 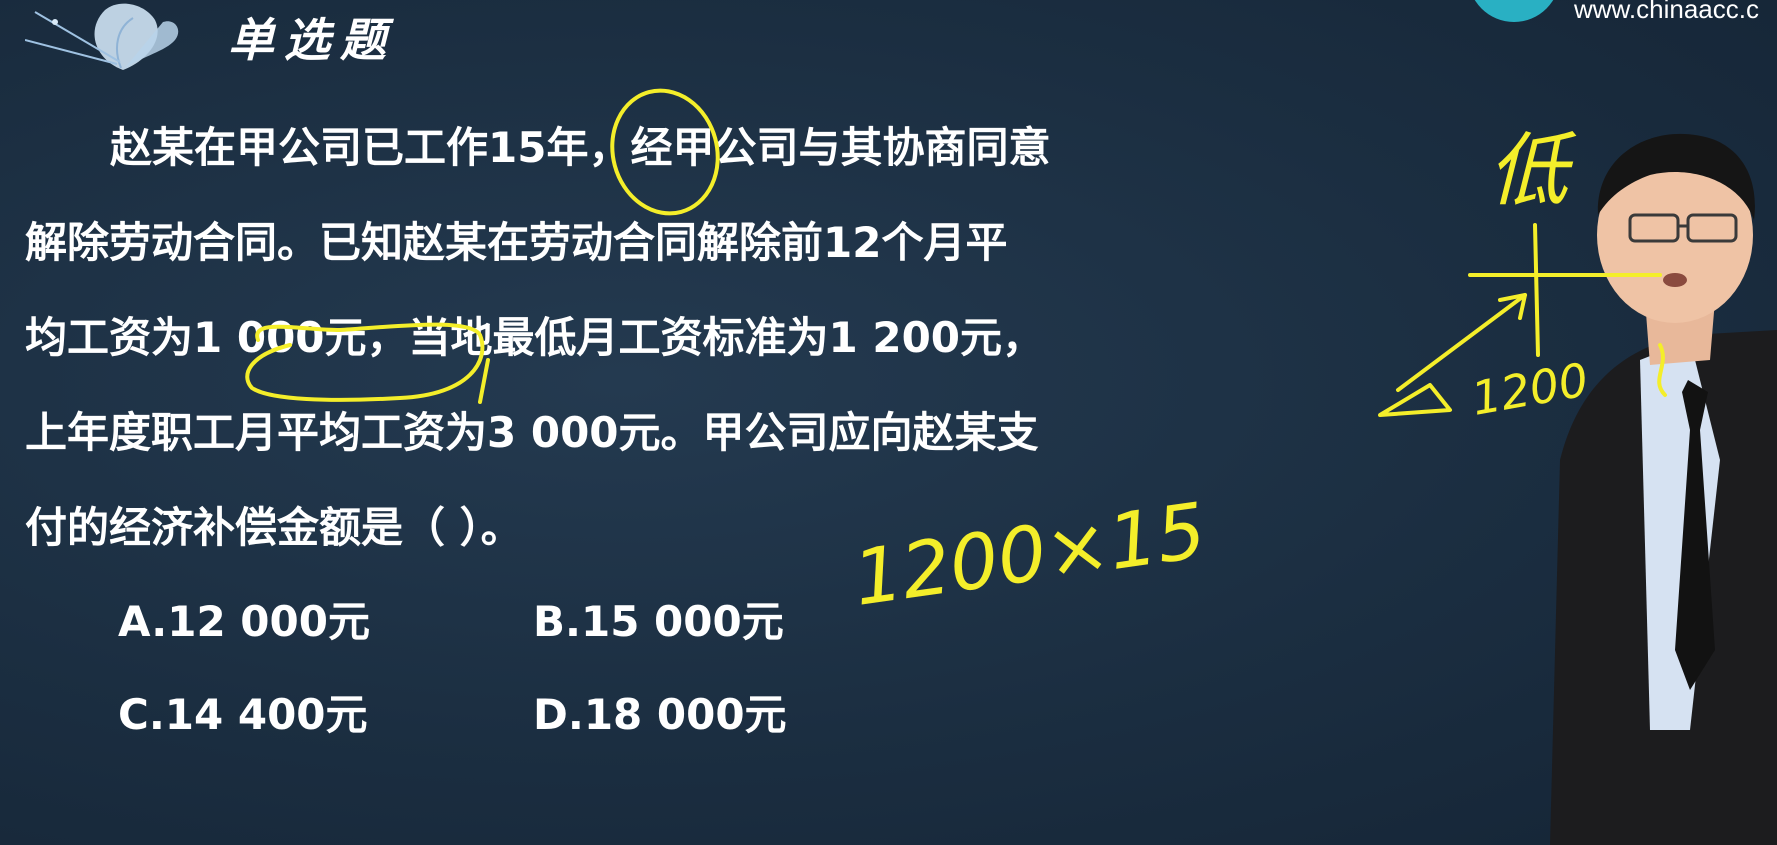 What do you see at coordinates (1666, 12) in the screenshot?
I see `site-watermark: www.chinaacc.c` at bounding box center [1666, 12].